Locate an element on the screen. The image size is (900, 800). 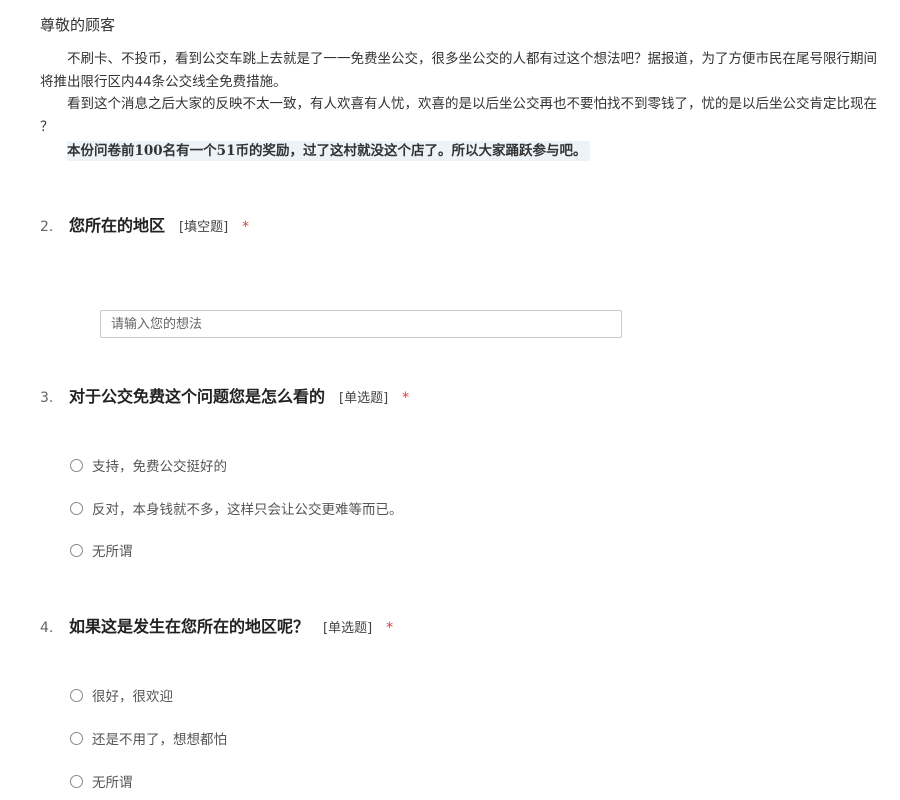
question-number: 3. is located at coordinates (47, 398).